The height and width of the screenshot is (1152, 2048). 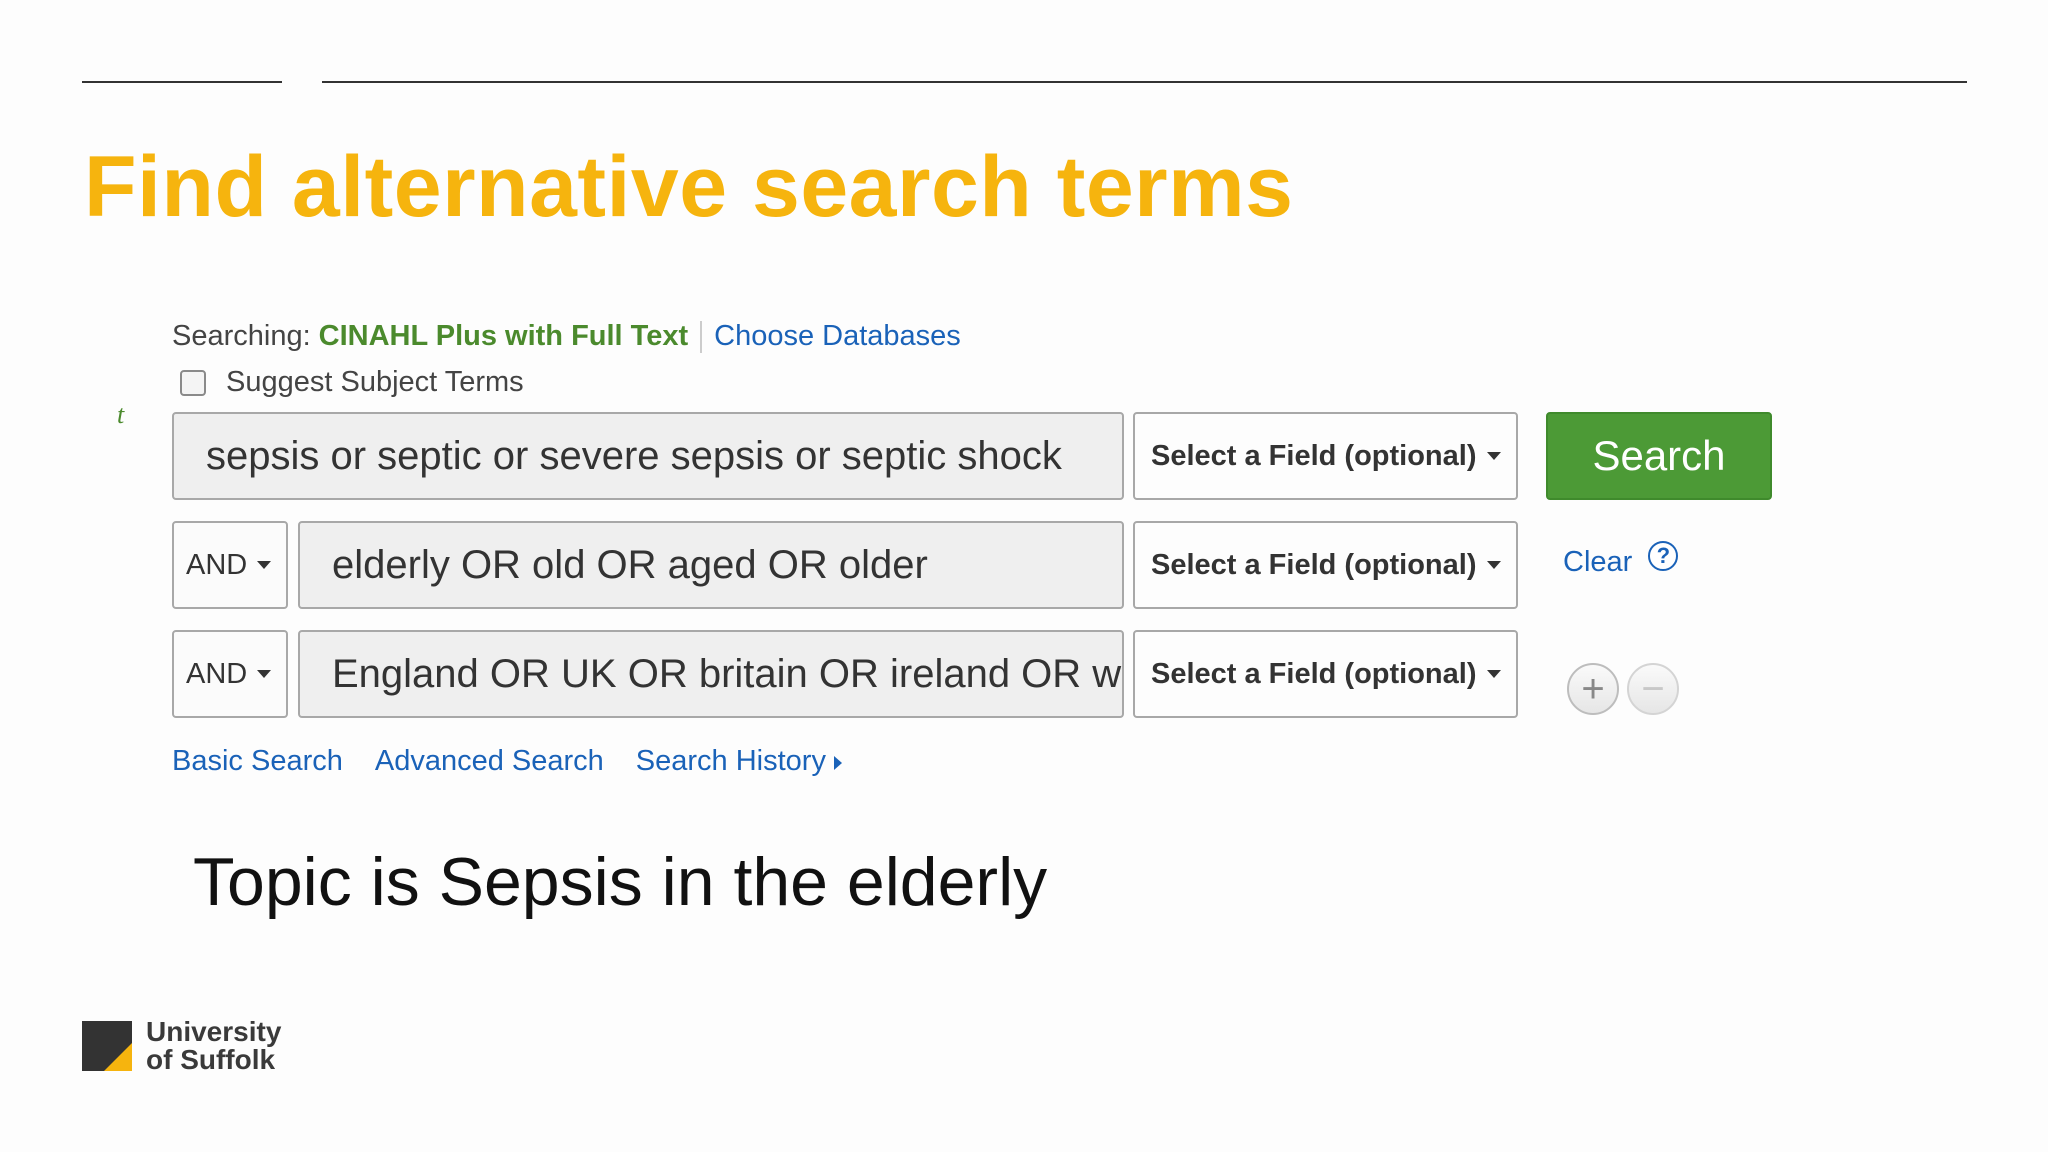 I want to click on separator, so click(x=701, y=336).